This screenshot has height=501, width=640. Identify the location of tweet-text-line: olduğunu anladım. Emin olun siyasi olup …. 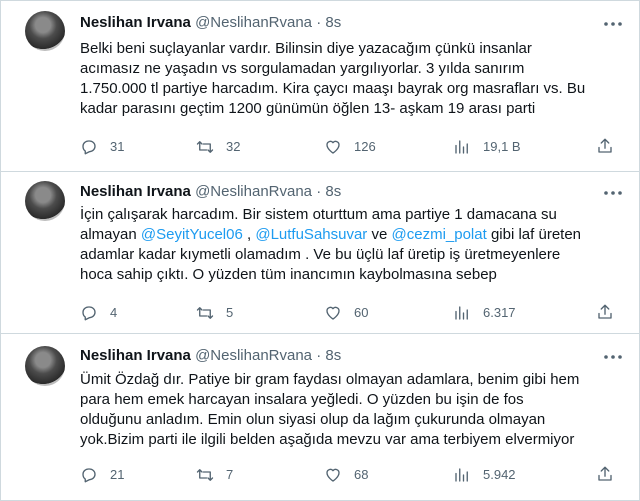
(313, 419).